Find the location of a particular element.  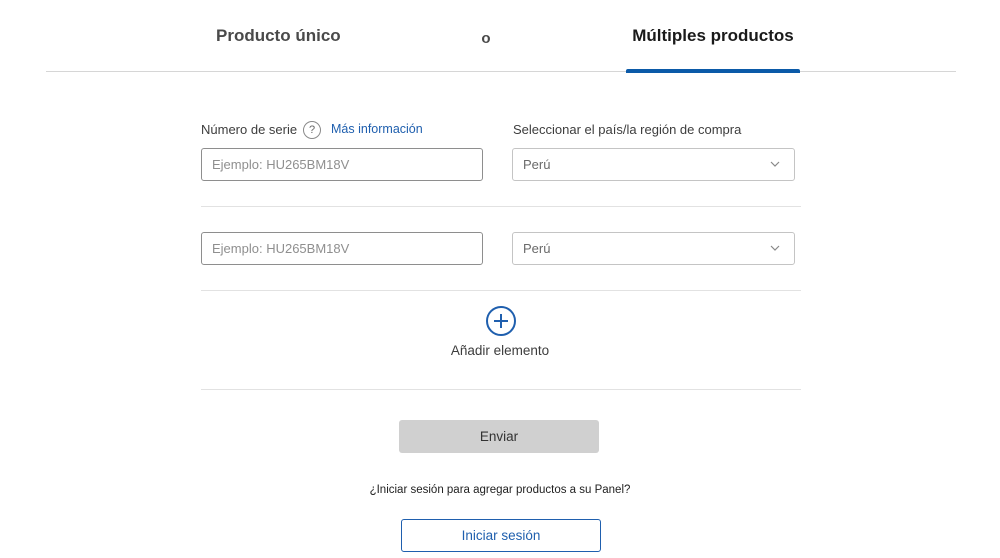

plus-circle-icon is located at coordinates (501, 321).